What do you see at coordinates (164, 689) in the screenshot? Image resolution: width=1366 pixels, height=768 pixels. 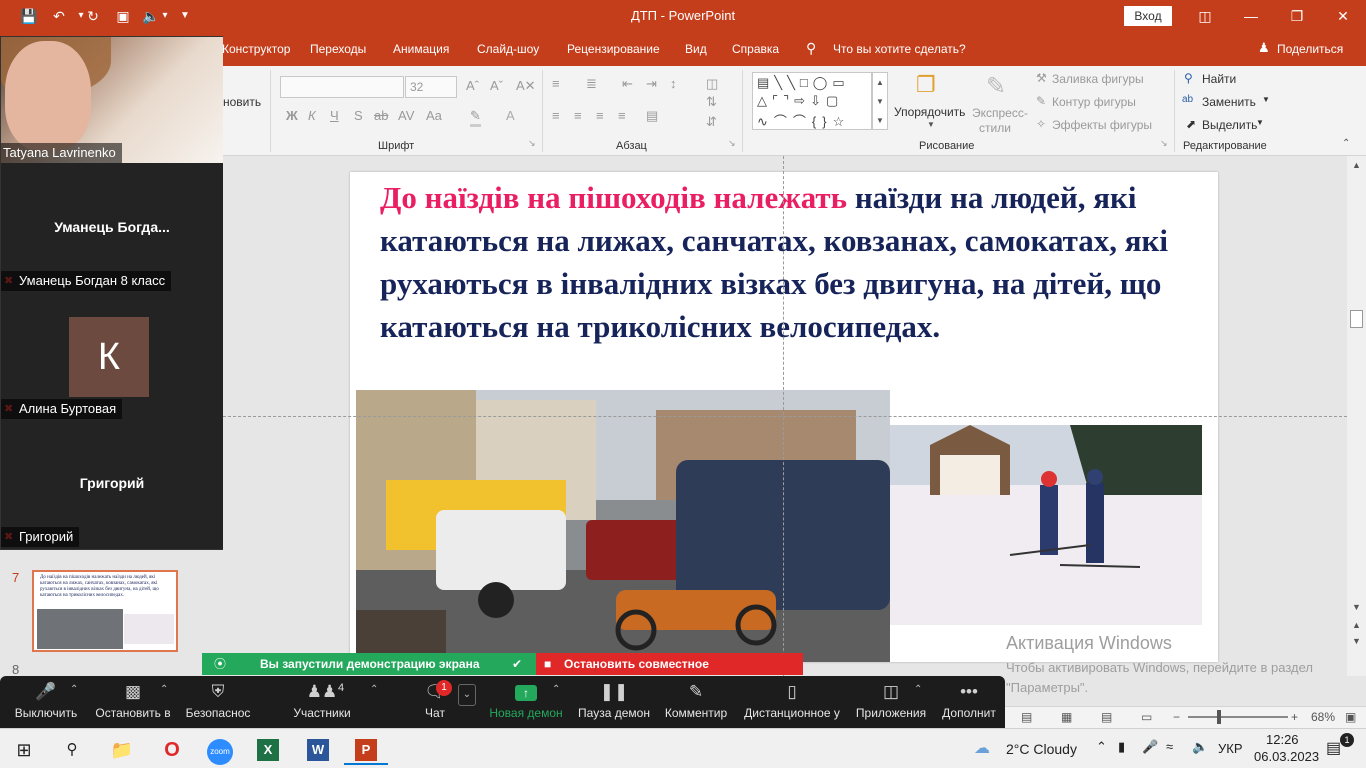 I see `video-options-caret-icon: ⌃` at bounding box center [164, 689].